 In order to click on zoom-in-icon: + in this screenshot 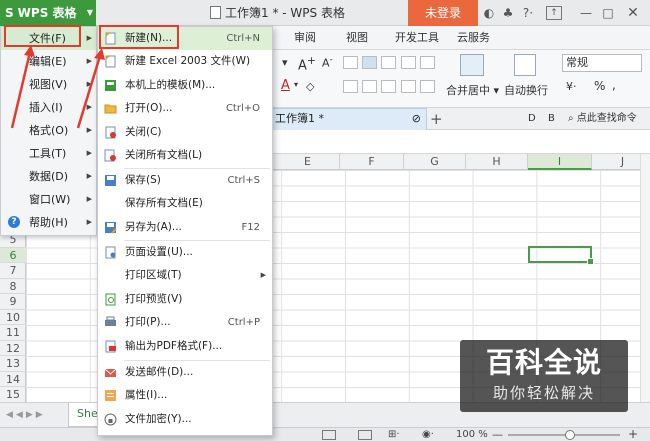, I will do `click(633, 434)`.